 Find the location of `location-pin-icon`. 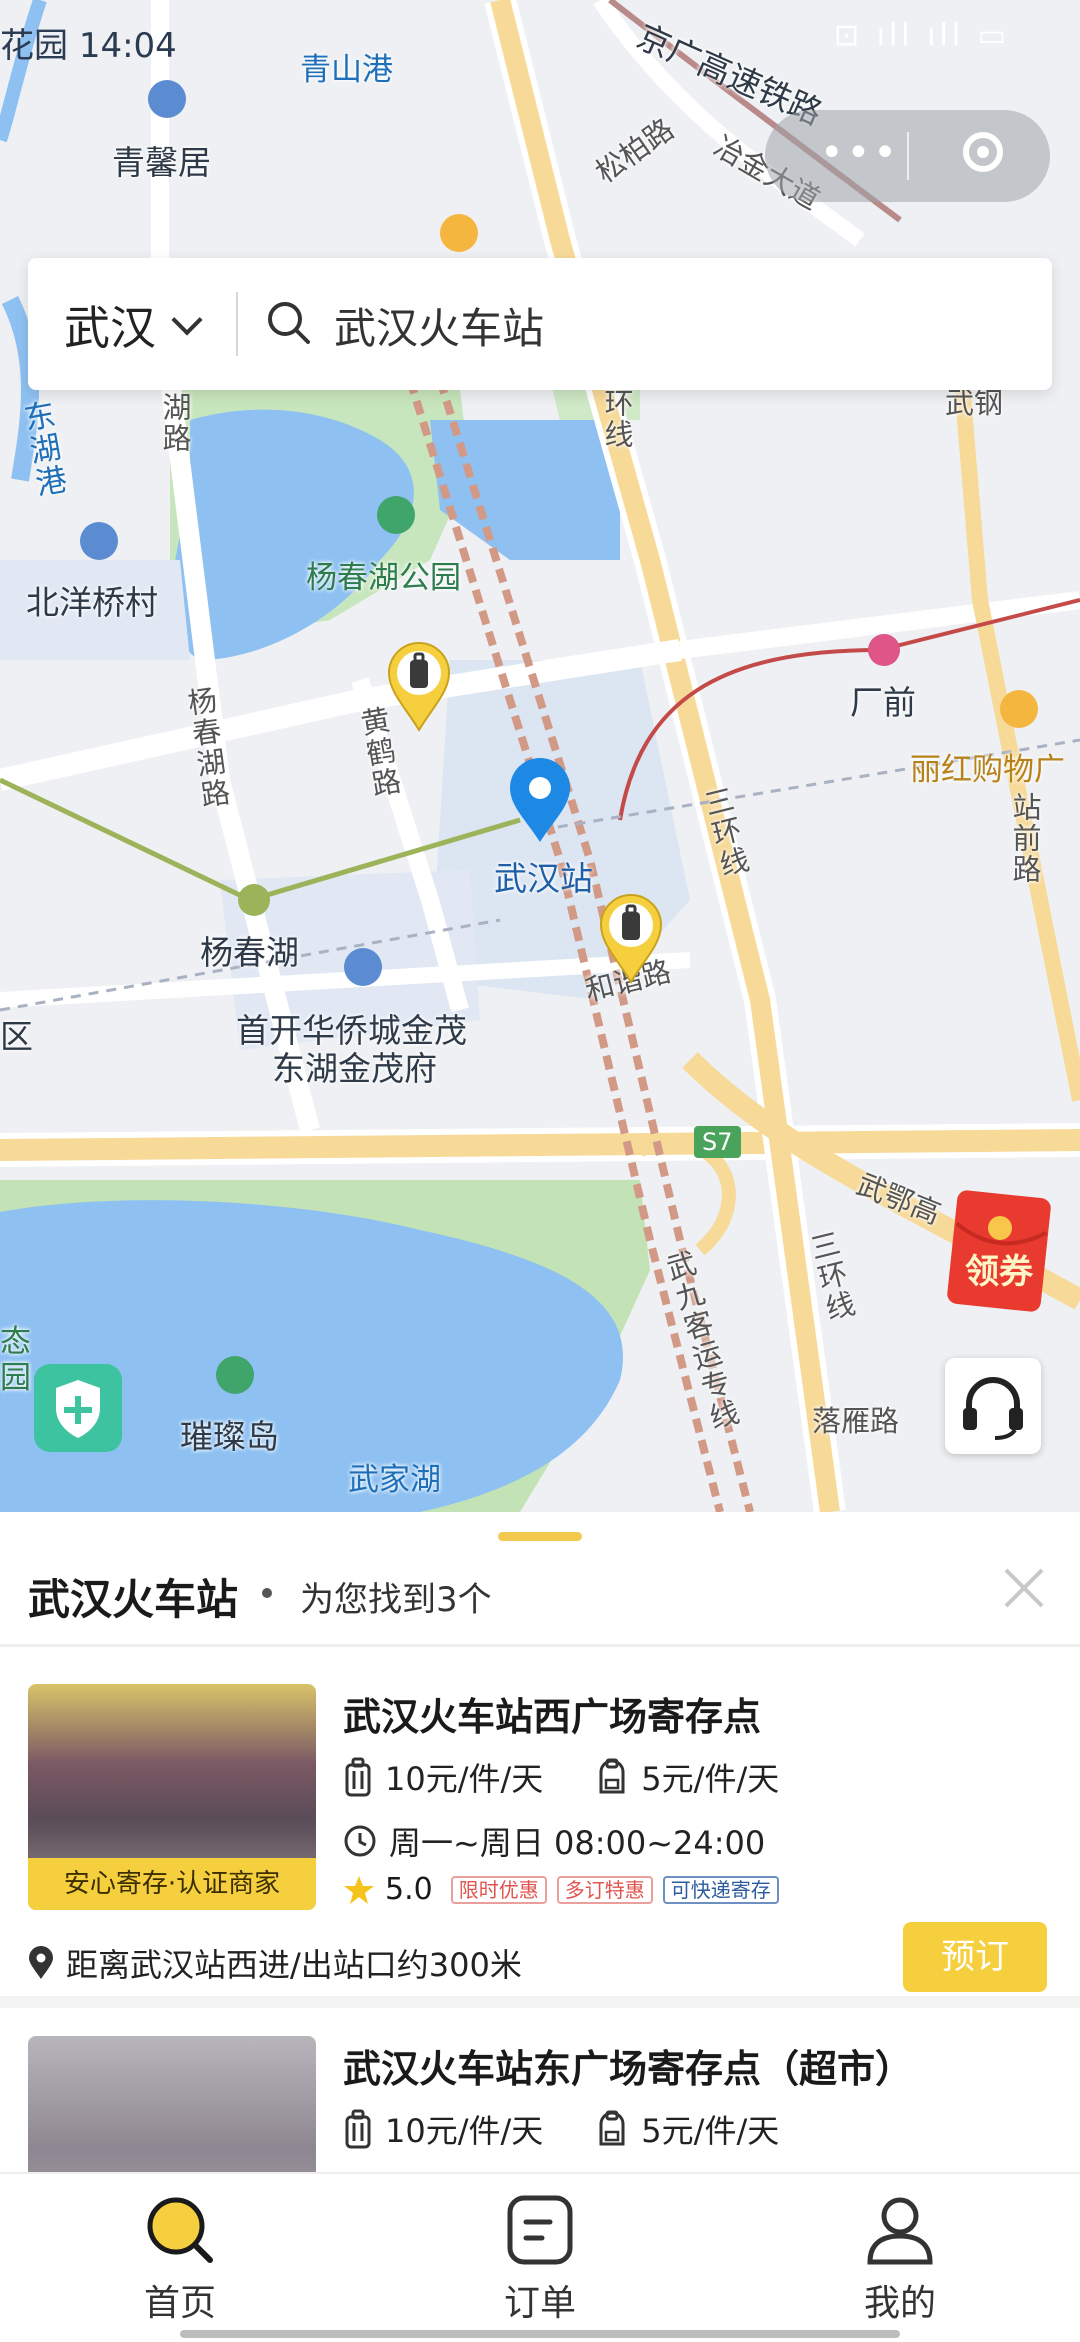

location-pin-icon is located at coordinates (540, 800).